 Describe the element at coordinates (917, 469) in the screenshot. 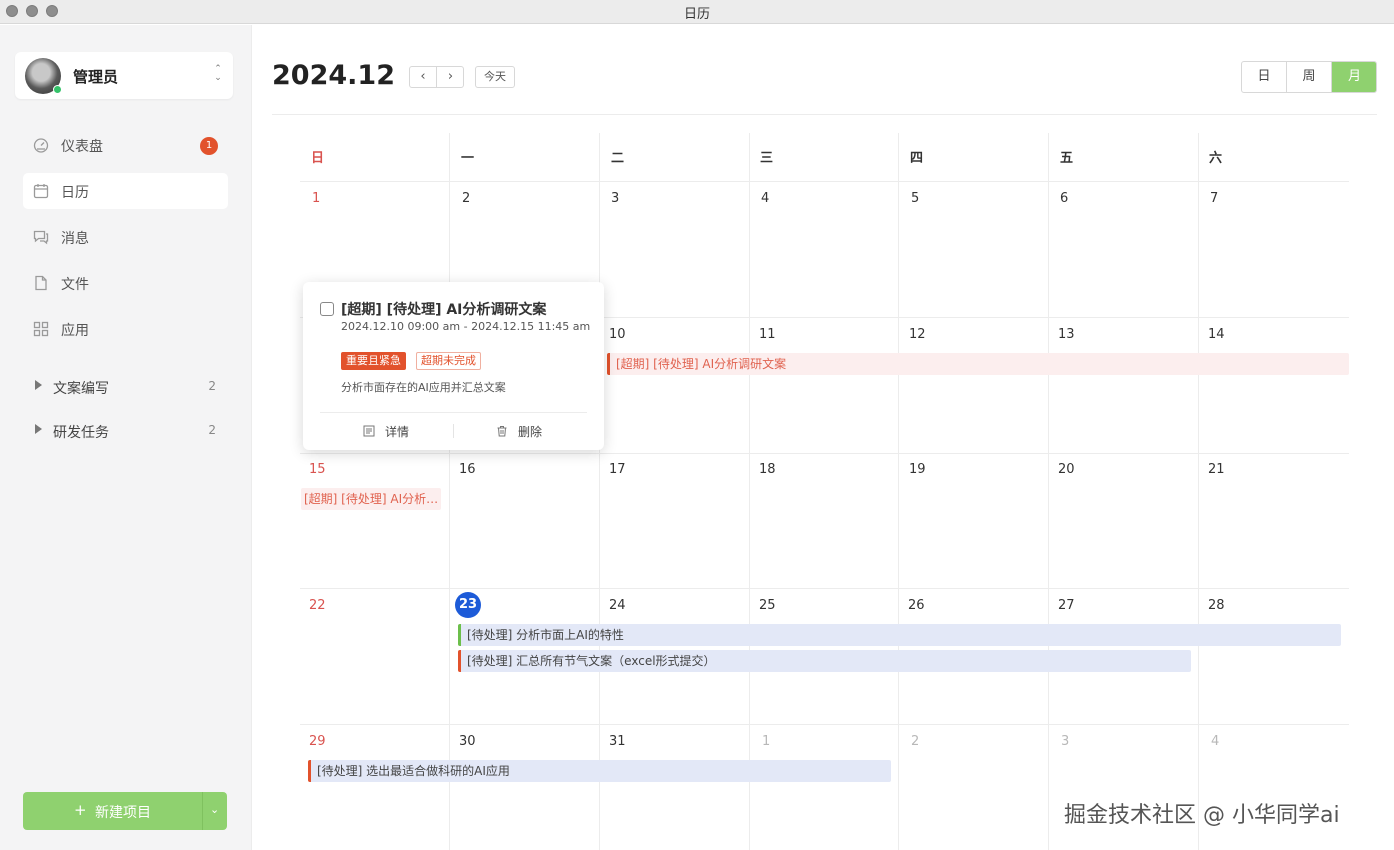

I see `day-number: 19` at that location.